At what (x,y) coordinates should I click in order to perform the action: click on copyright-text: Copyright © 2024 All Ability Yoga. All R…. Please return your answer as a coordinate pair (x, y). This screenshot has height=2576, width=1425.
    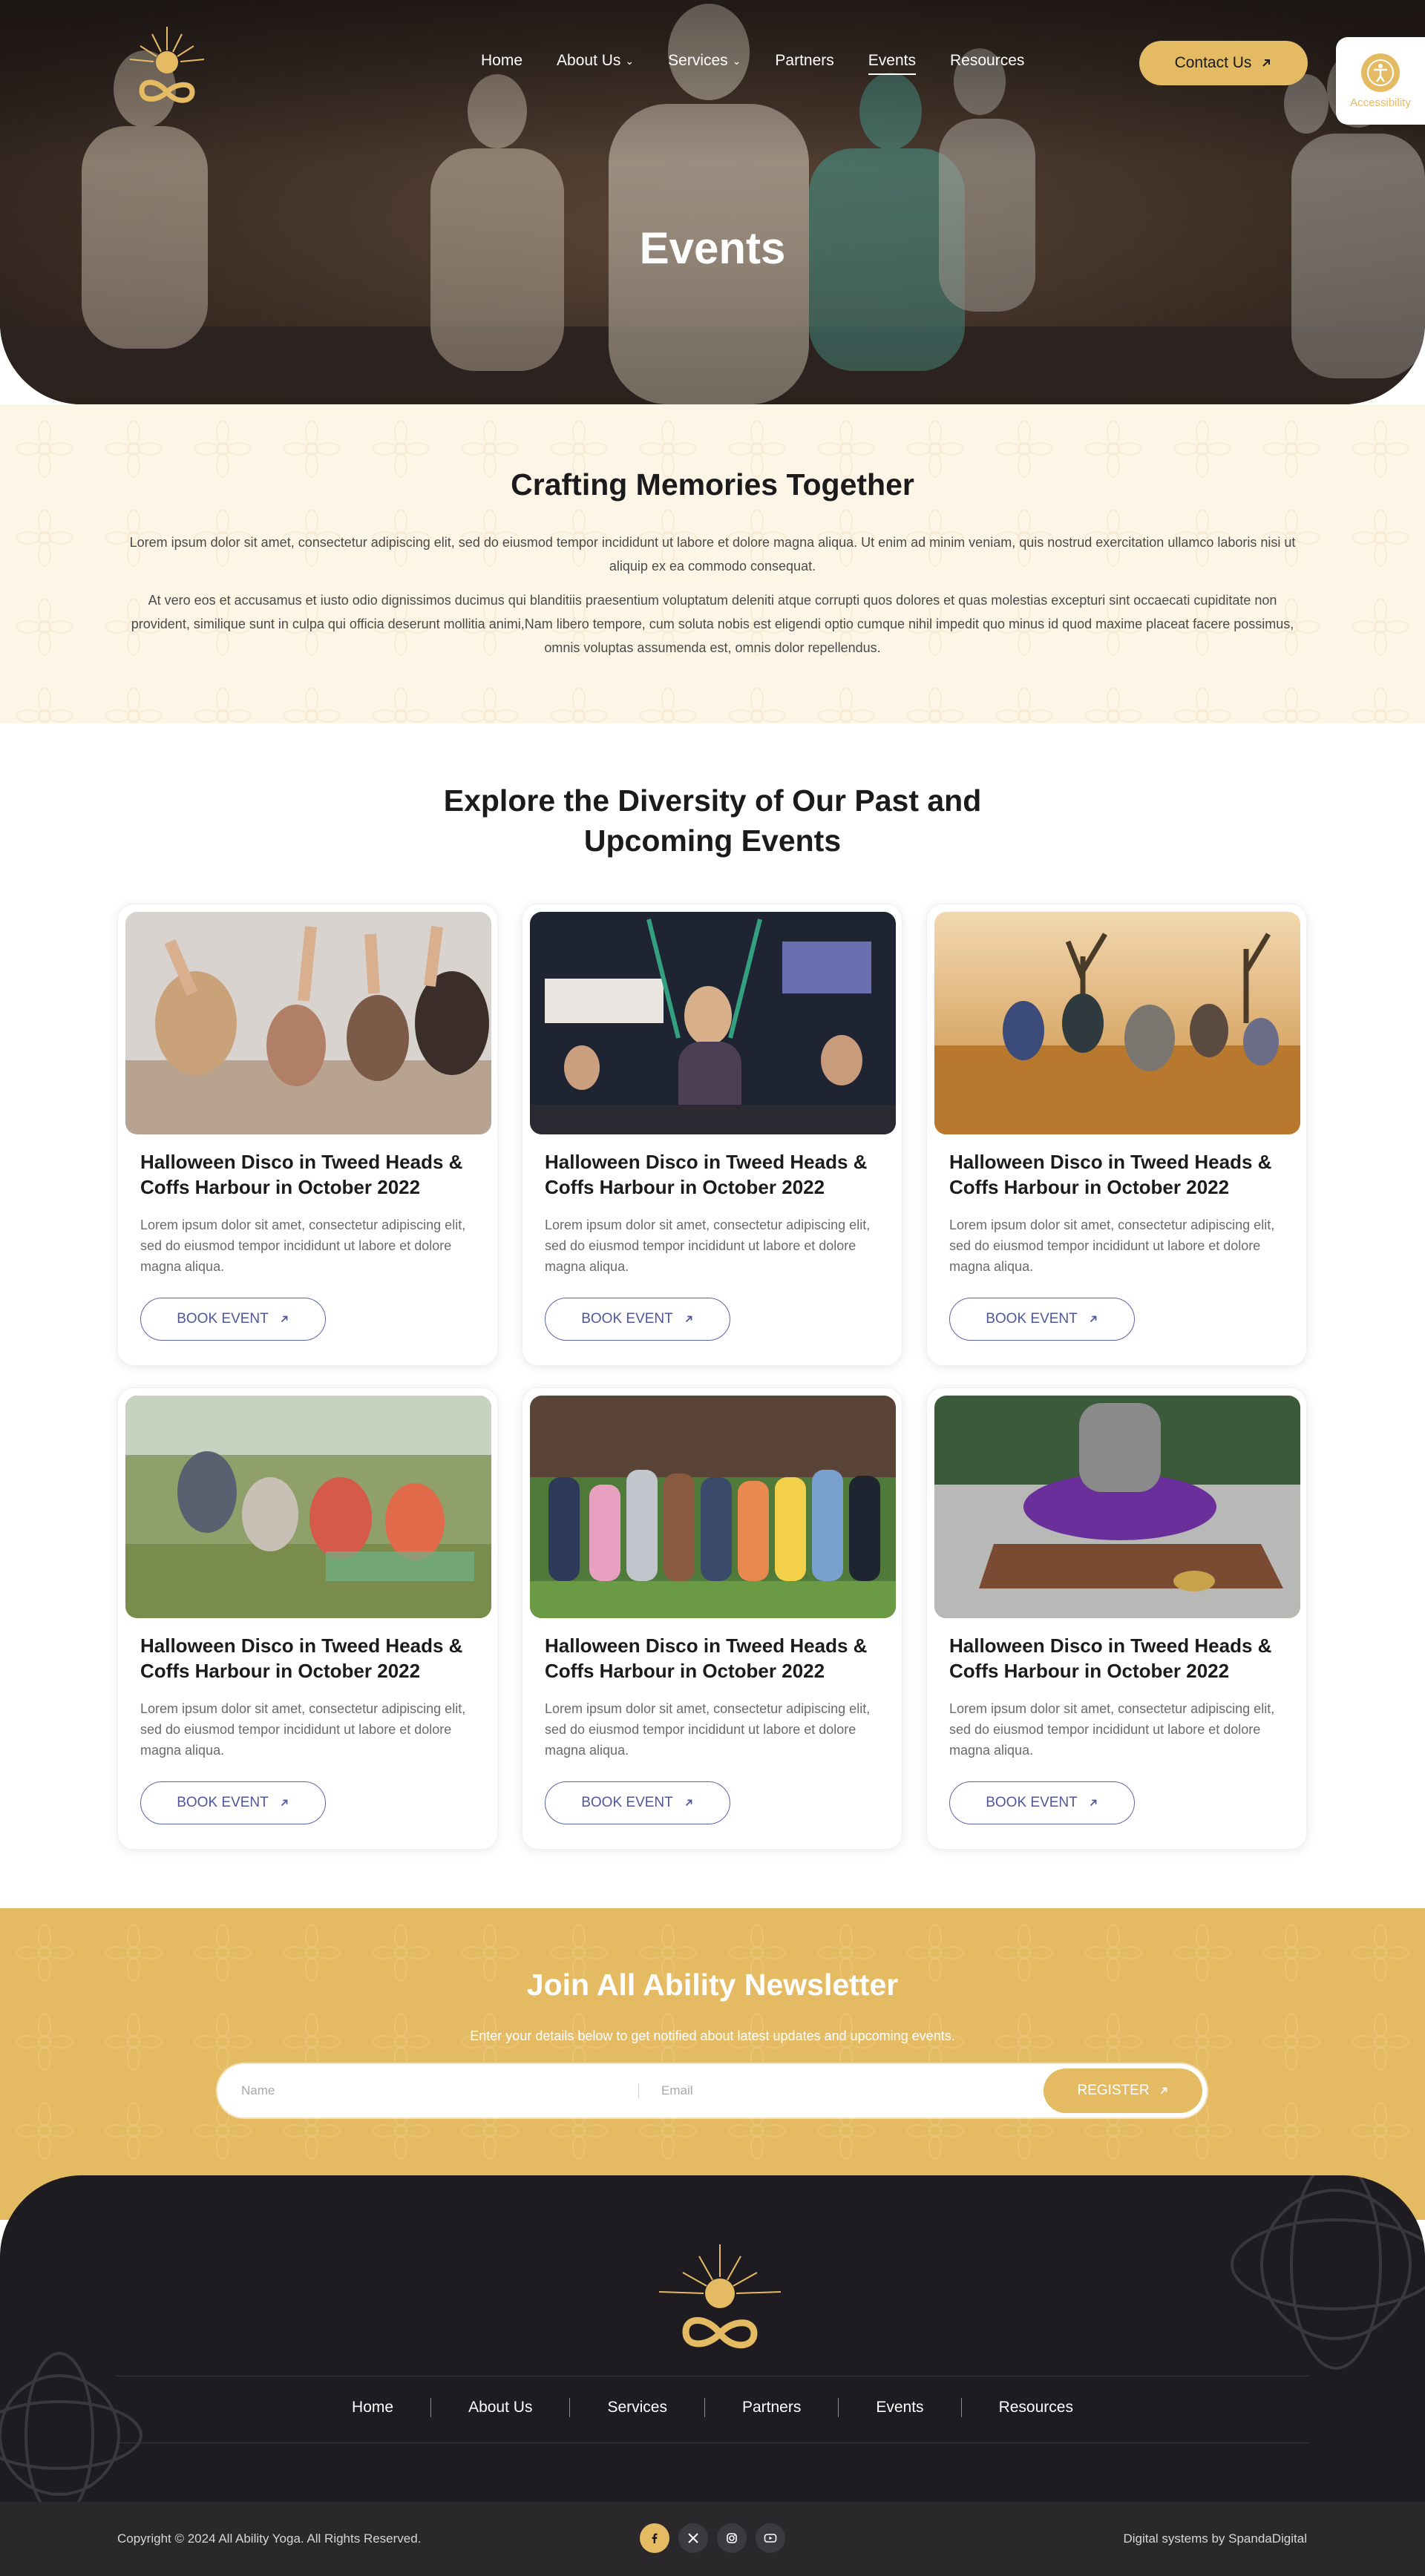
    Looking at the image, I should click on (269, 2538).